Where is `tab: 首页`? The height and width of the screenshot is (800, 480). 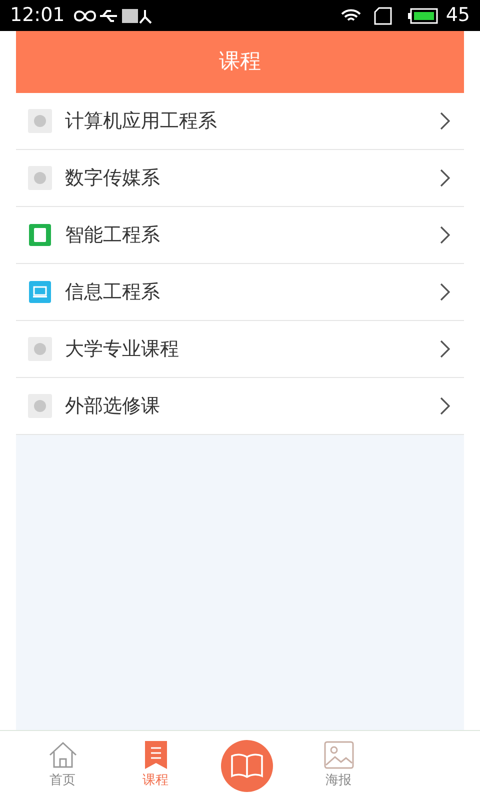 tab: 首页 is located at coordinates (62, 765).